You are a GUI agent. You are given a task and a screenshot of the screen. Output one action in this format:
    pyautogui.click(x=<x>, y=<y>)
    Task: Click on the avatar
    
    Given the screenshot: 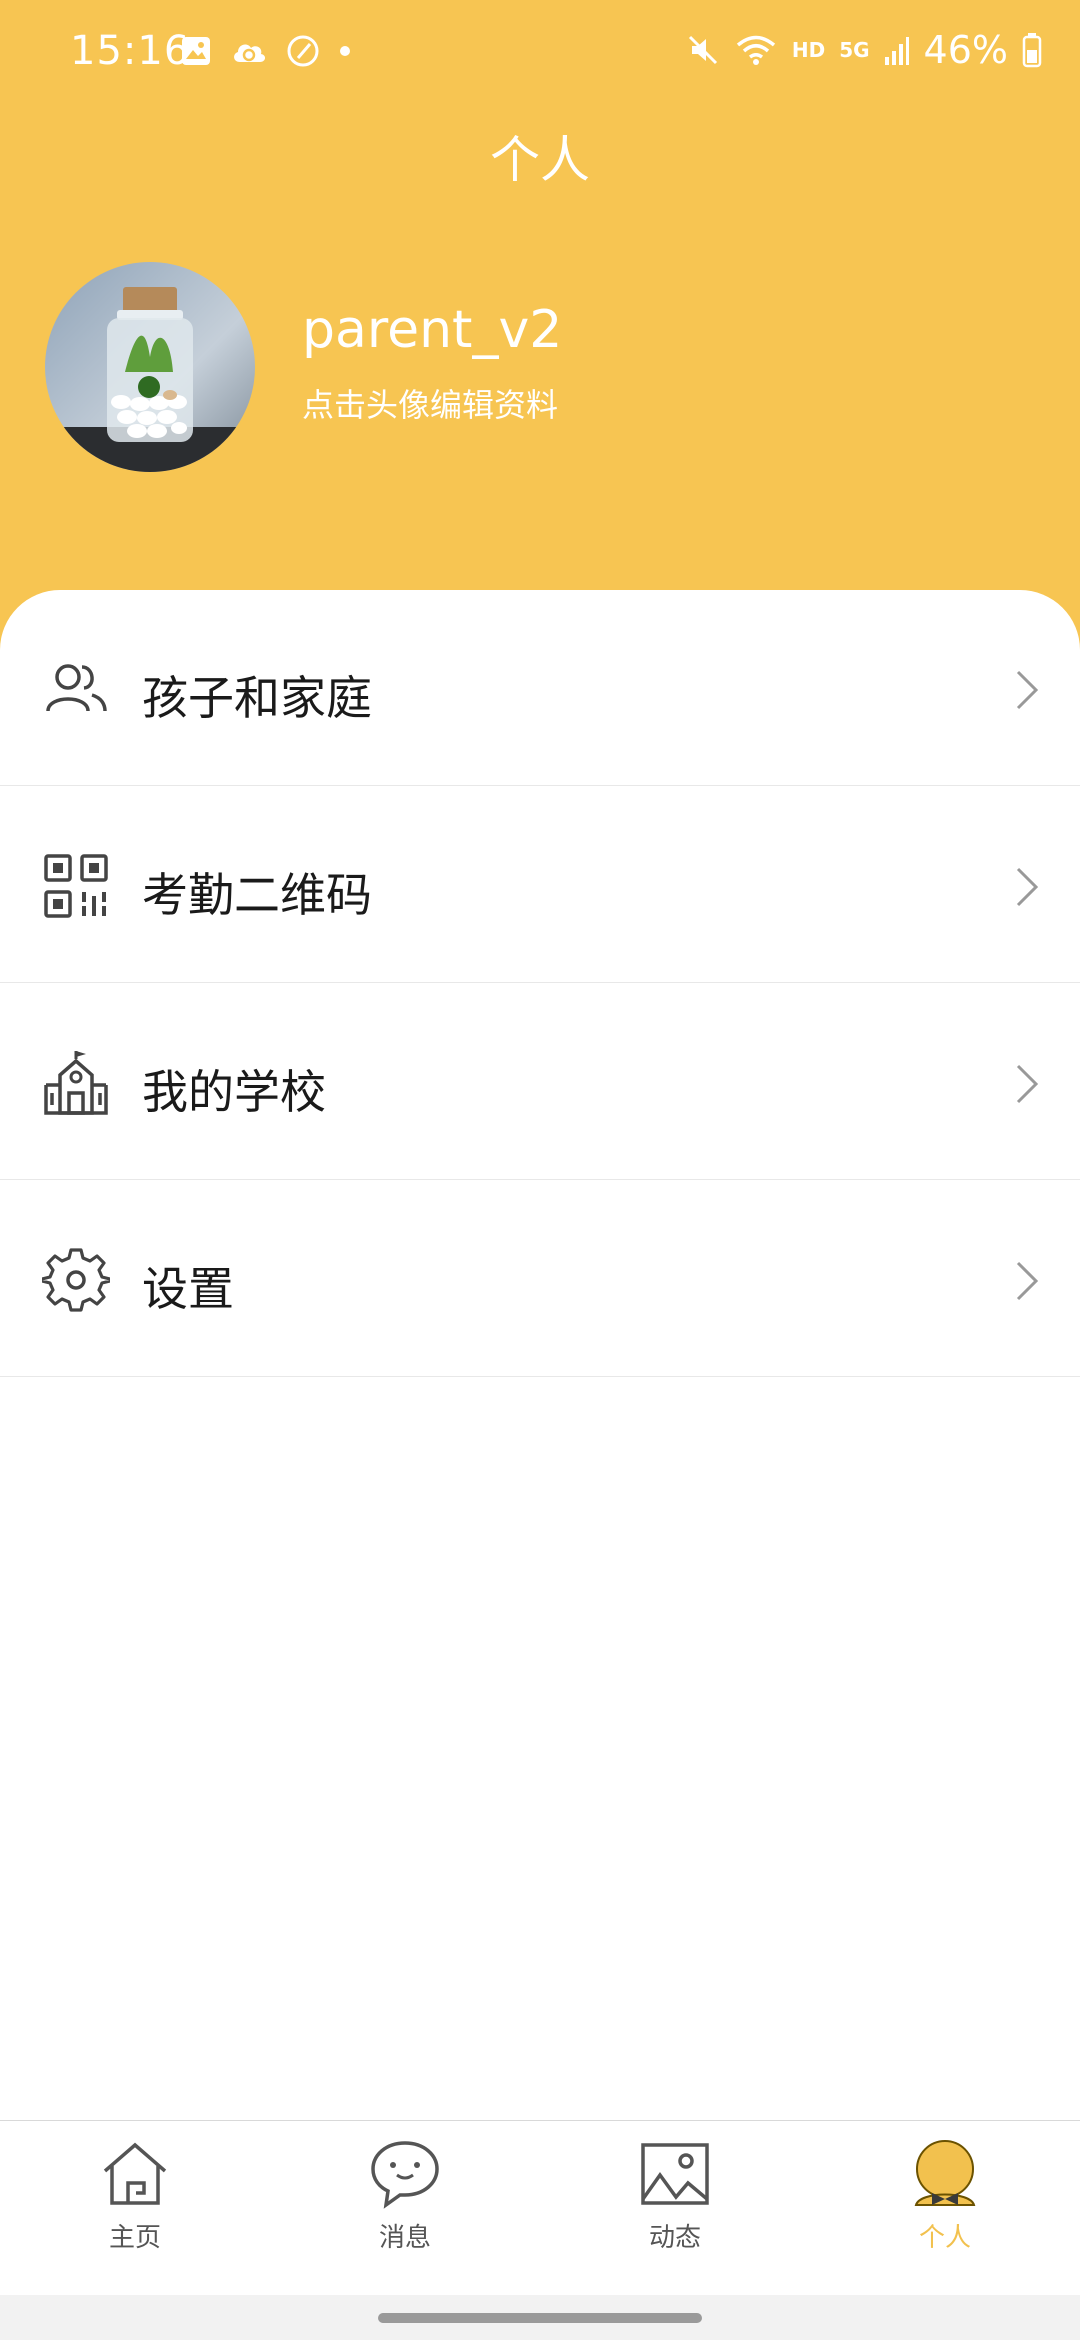 What is the action you would take?
    pyautogui.click(x=150, y=367)
    